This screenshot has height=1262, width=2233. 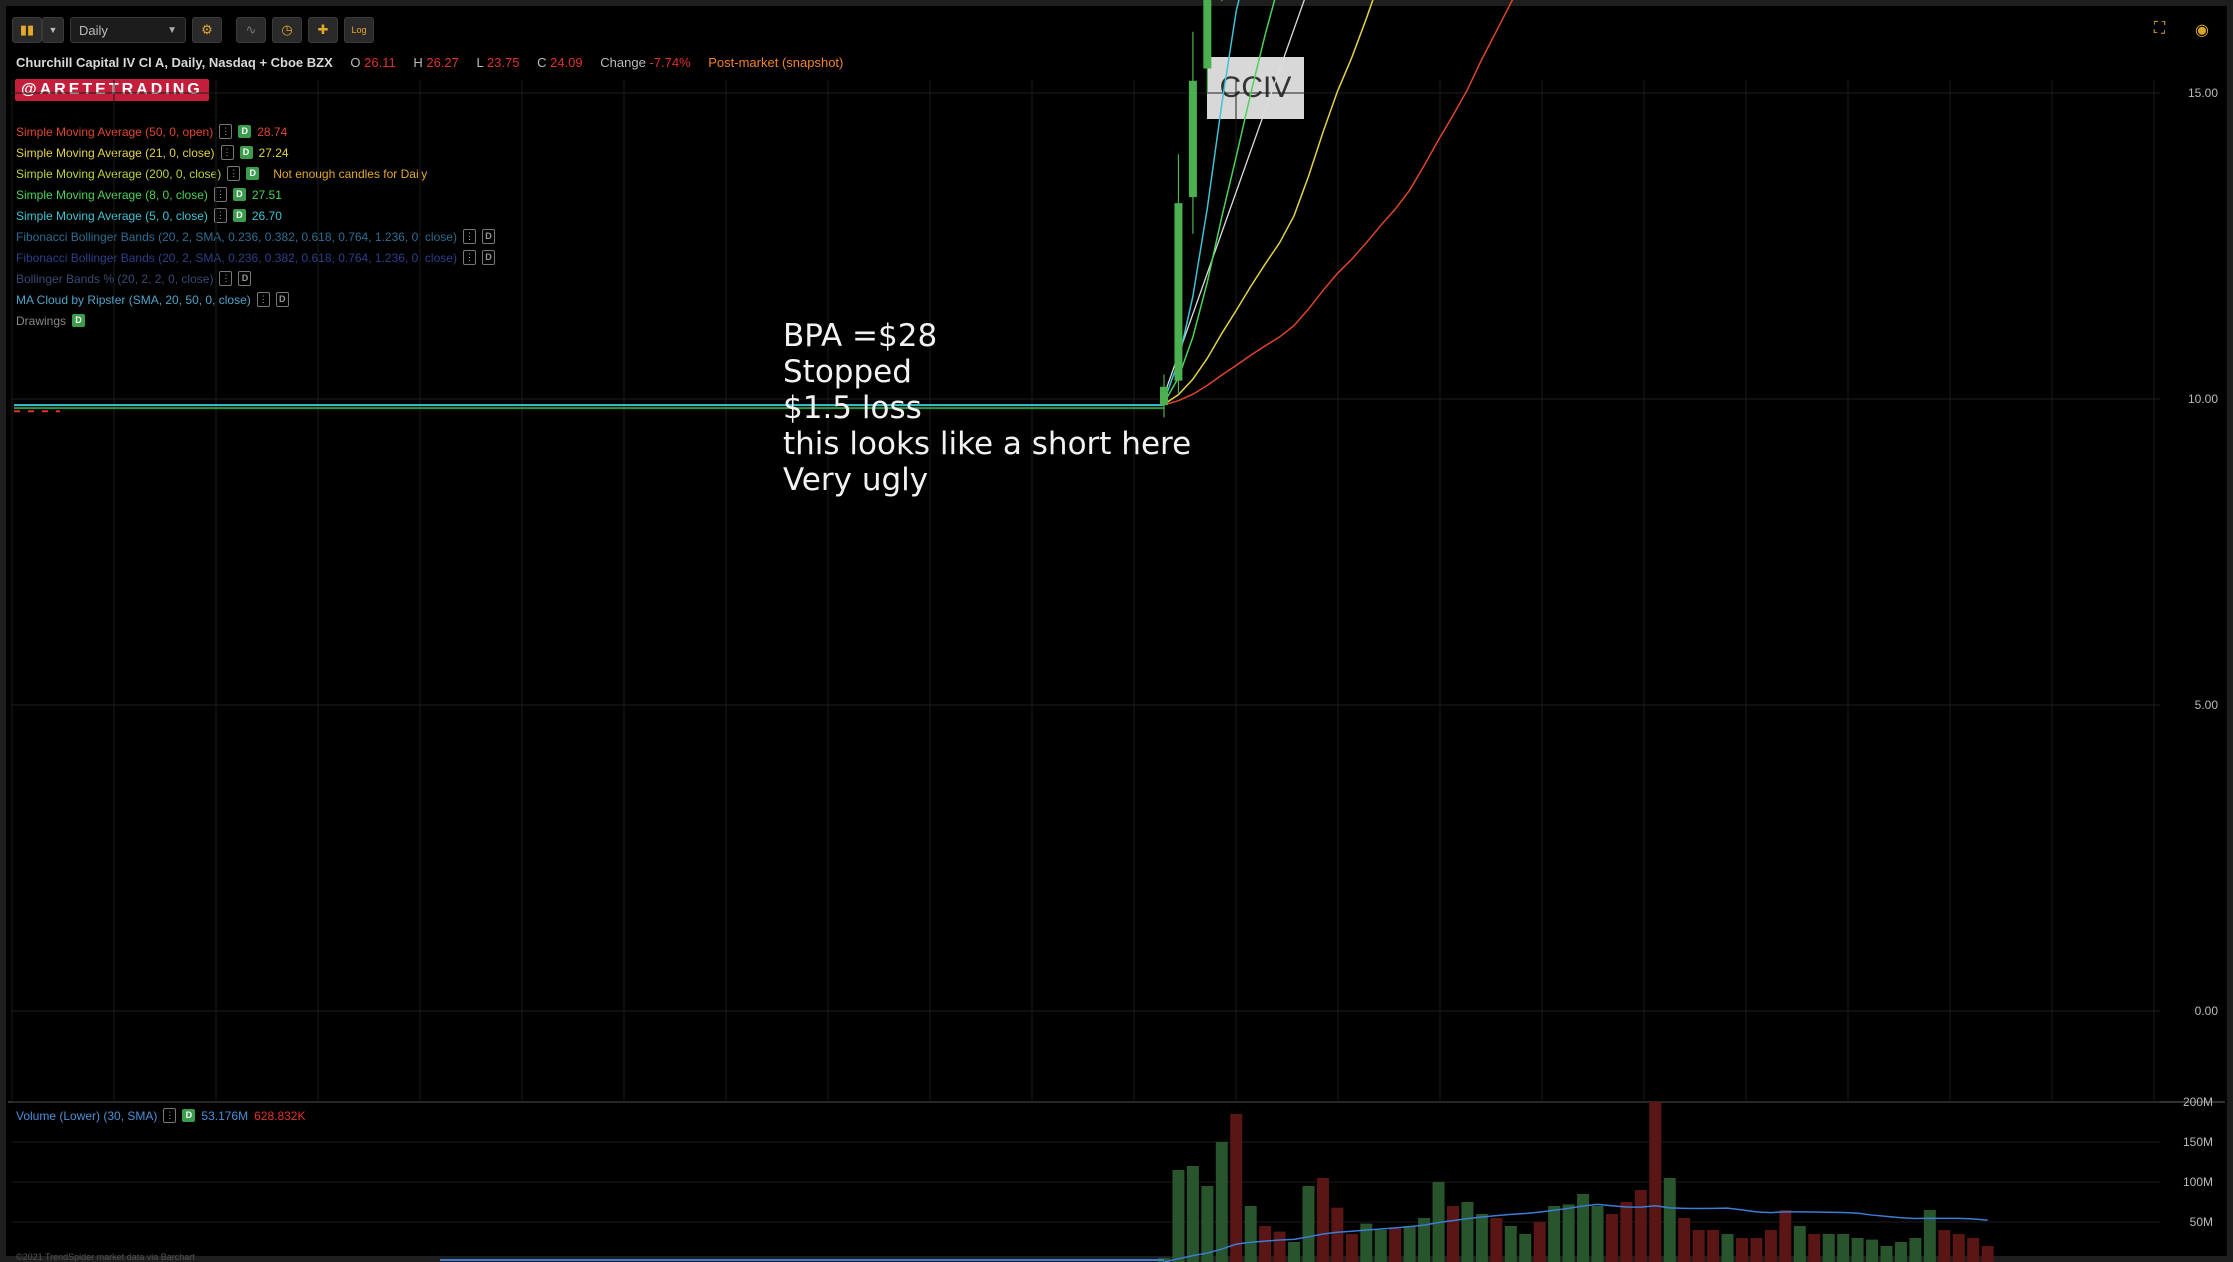 I want to click on sma-5-line, so click(x=1201, y=201).